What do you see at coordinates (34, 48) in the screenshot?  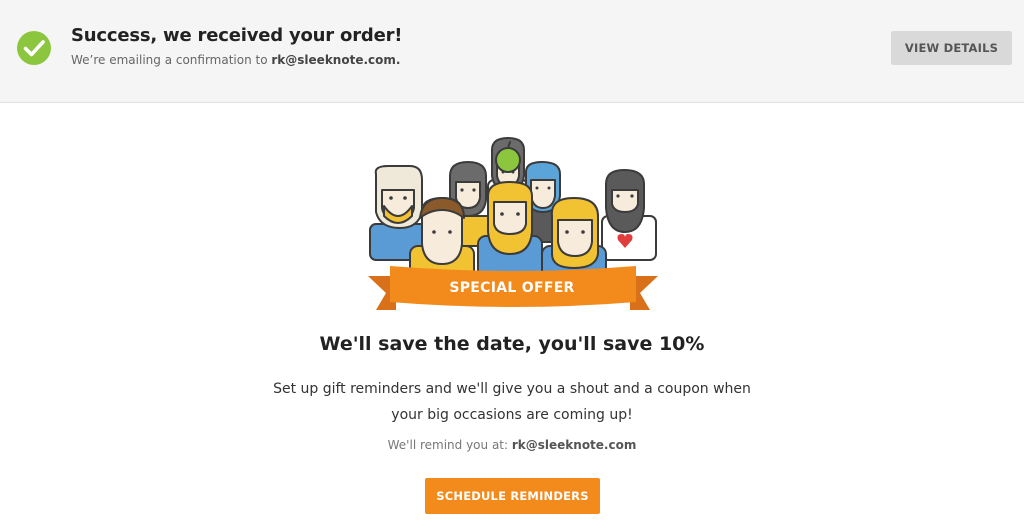 I see `checkmark-circle-icon` at bounding box center [34, 48].